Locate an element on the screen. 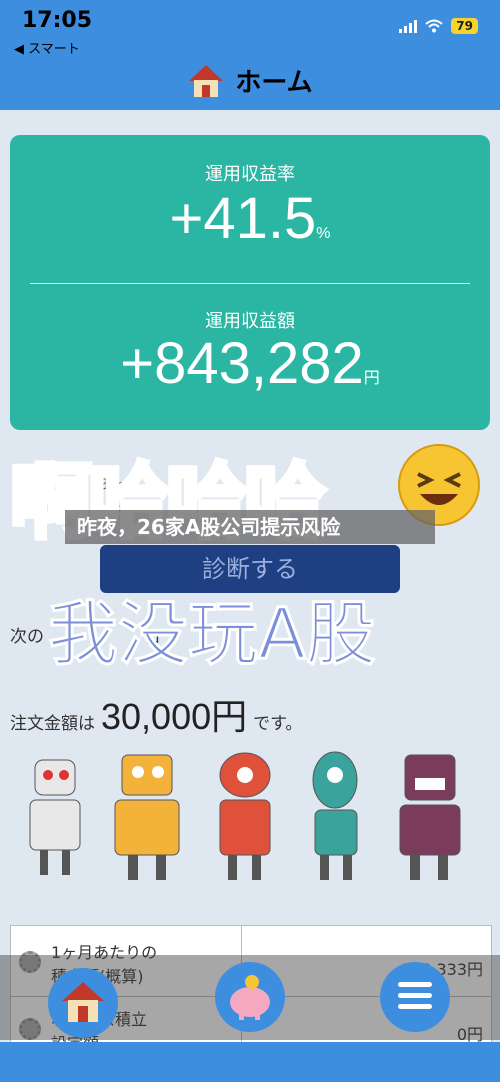 The height and width of the screenshot is (1082, 500). rate-label: 運用収益率 is located at coordinates (250, 174).